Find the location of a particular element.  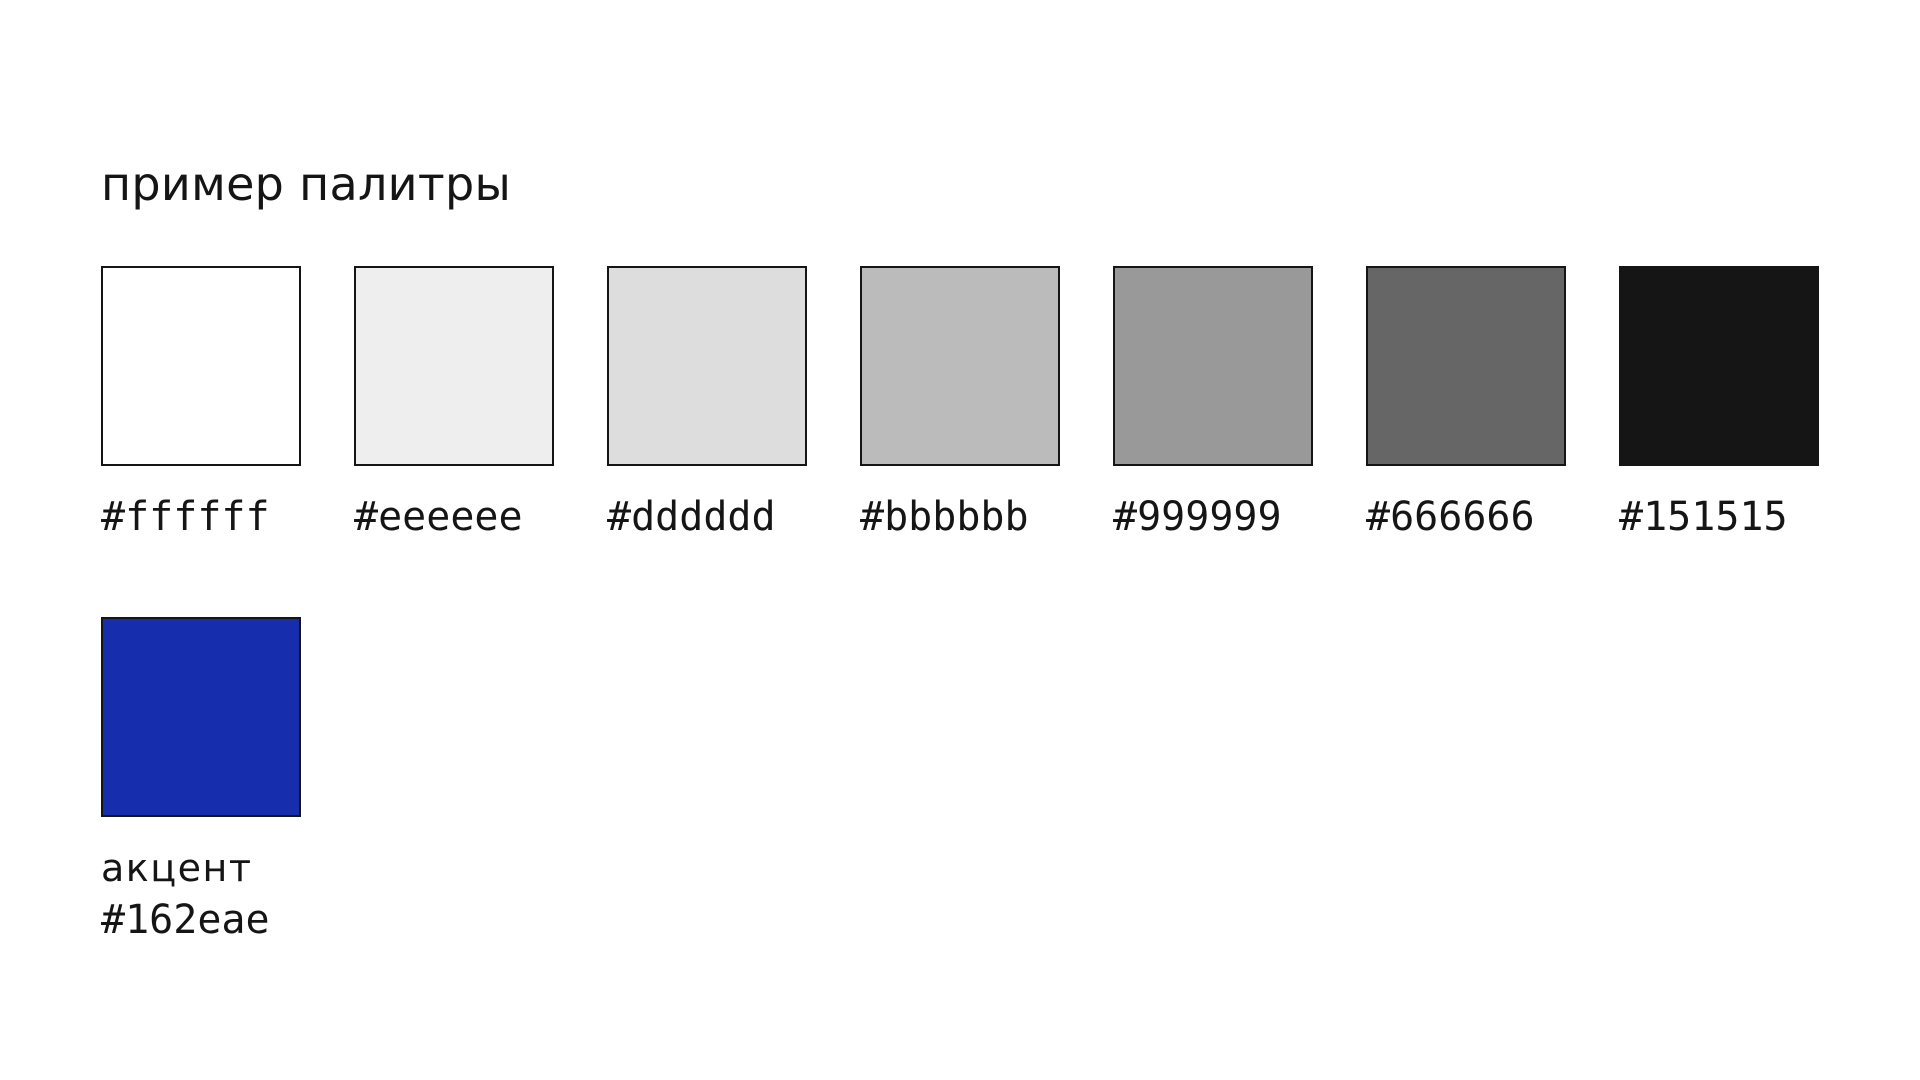

hex-label: #162eae is located at coordinates (185, 920).